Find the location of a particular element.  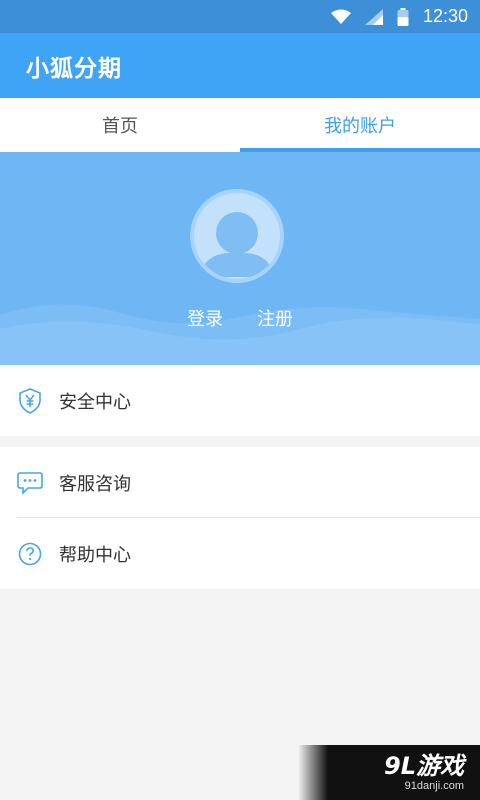

tab-home-label: 首页 is located at coordinates (120, 126).